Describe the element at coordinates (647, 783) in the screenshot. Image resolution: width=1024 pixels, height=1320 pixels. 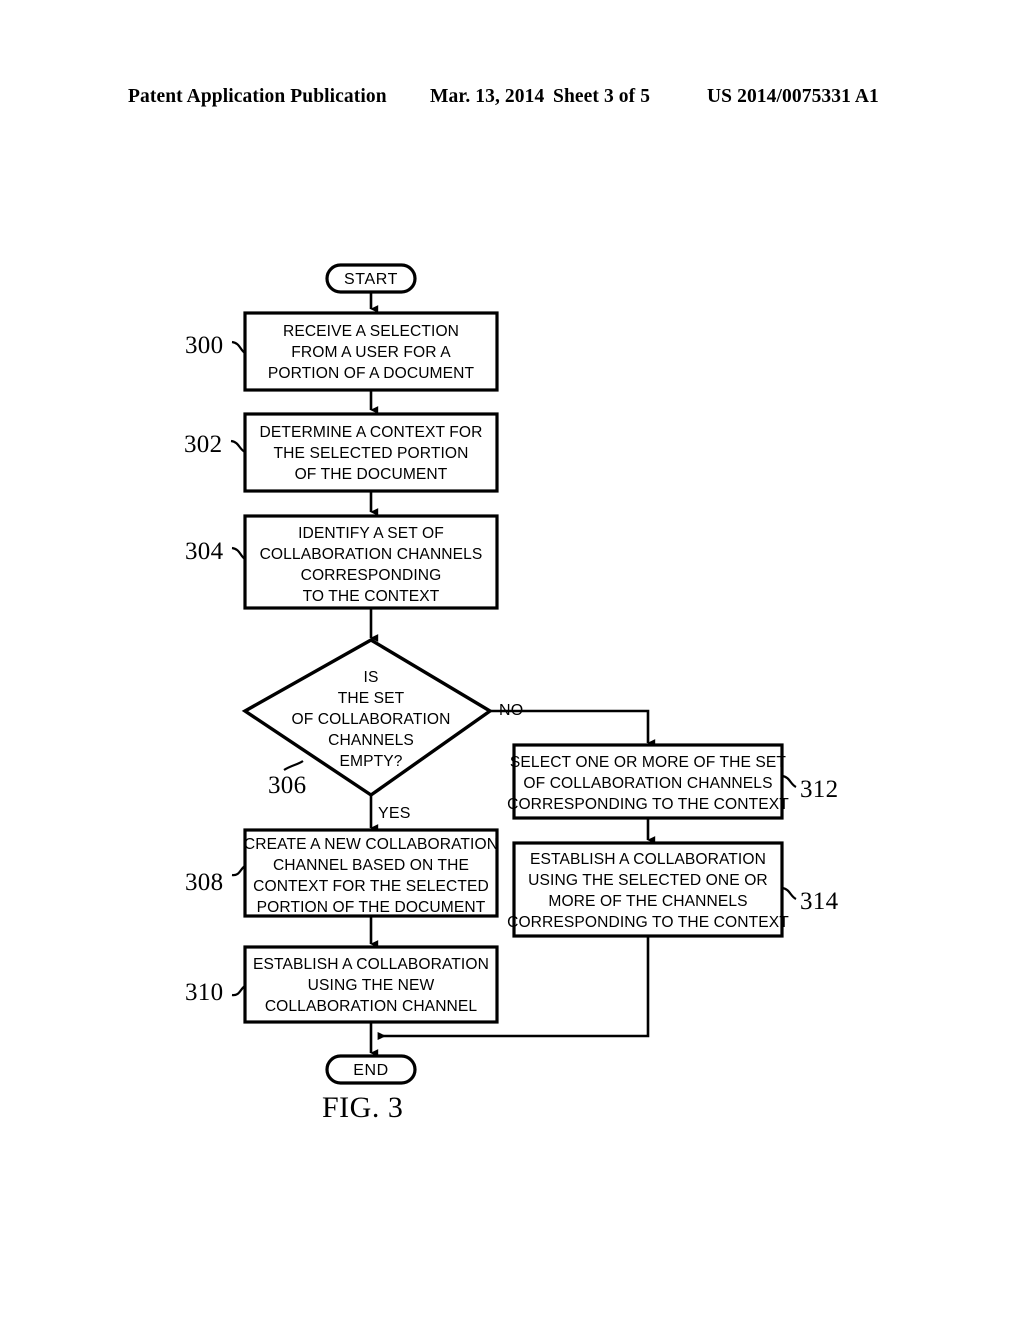
I see `node-312-line-2: OF COLLABORATION CHANNELS` at that location.